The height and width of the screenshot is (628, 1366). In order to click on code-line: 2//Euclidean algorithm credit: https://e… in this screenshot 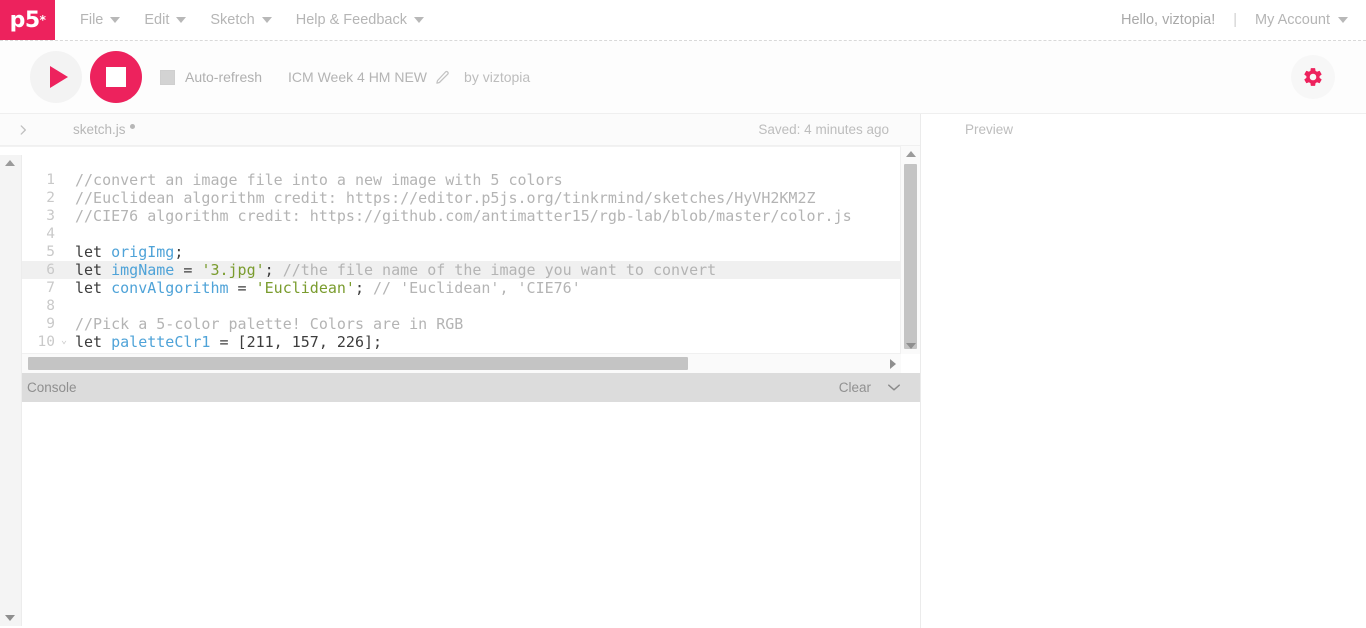, I will do `click(450, 198)`.